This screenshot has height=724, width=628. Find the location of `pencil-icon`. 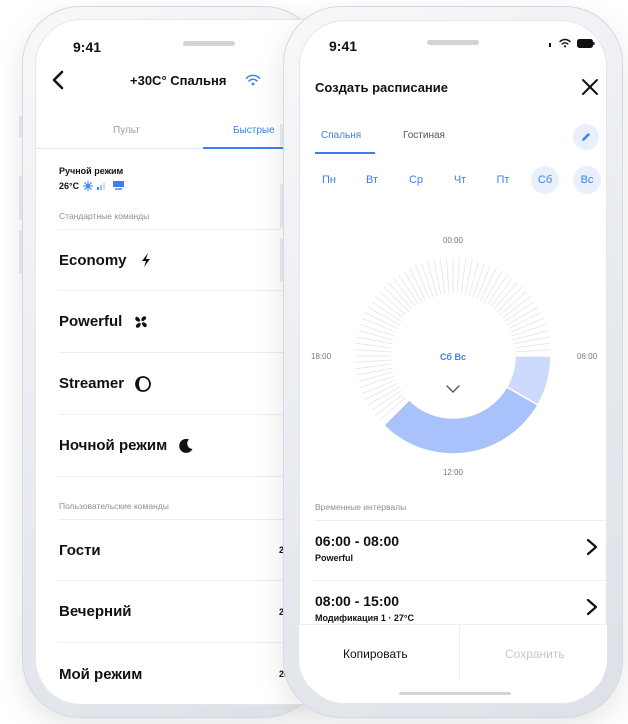

pencil-icon is located at coordinates (586, 137).